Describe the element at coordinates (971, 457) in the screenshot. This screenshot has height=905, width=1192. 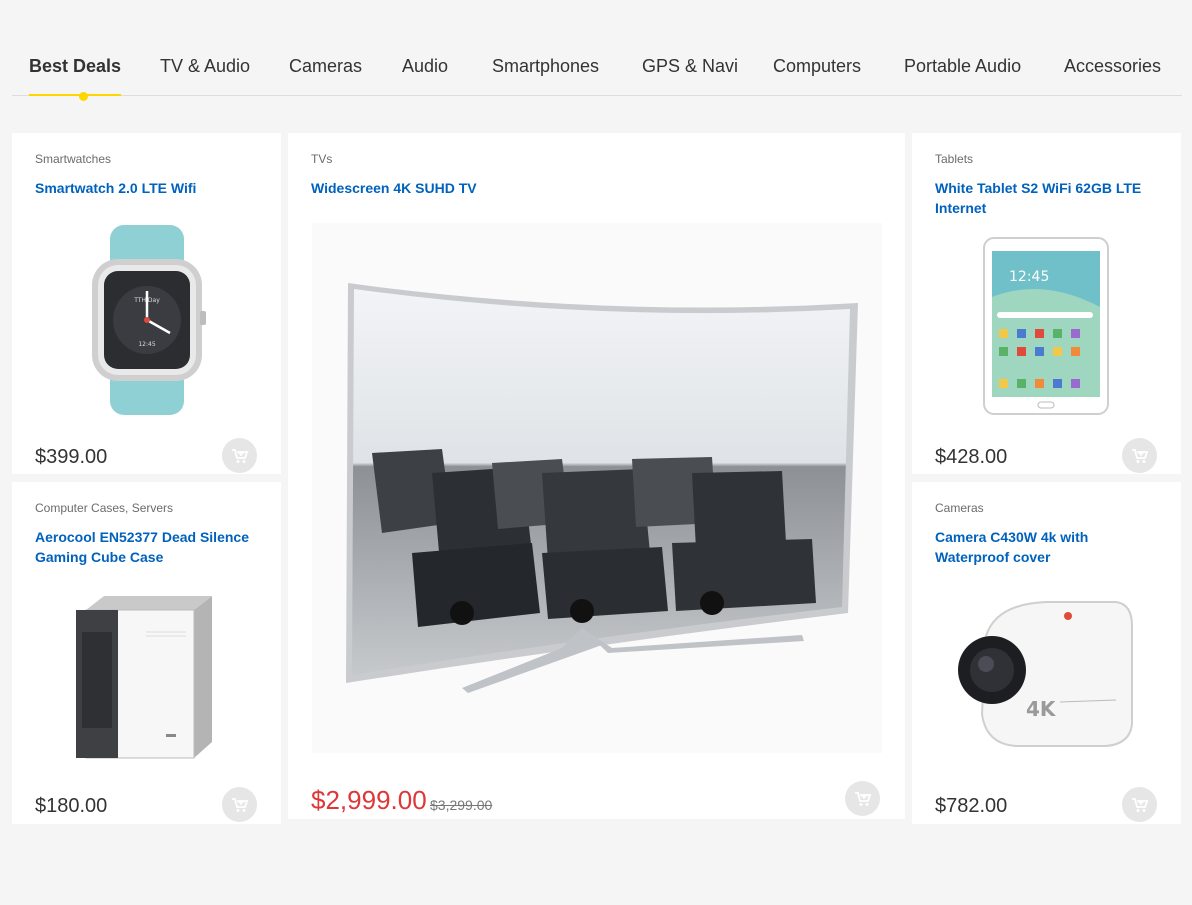
I see `product-price: $428.00` at that location.